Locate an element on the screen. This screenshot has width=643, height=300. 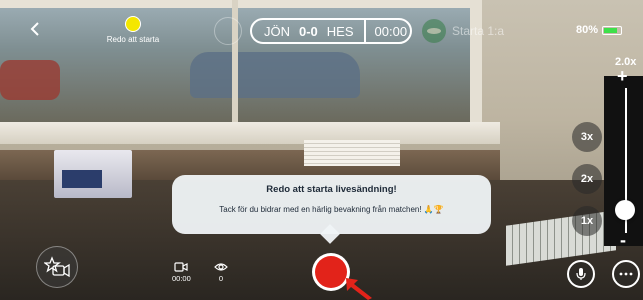
status-dot is located at coordinates (133, 24).